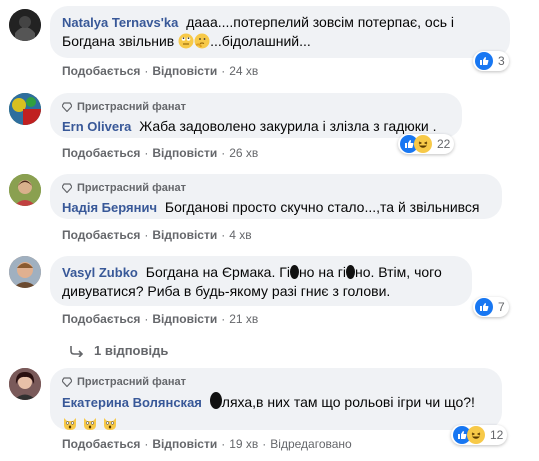 This screenshot has height=461, width=539. Describe the element at coordinates (501, 307) in the screenshot. I see `reaction-count: 7` at that location.